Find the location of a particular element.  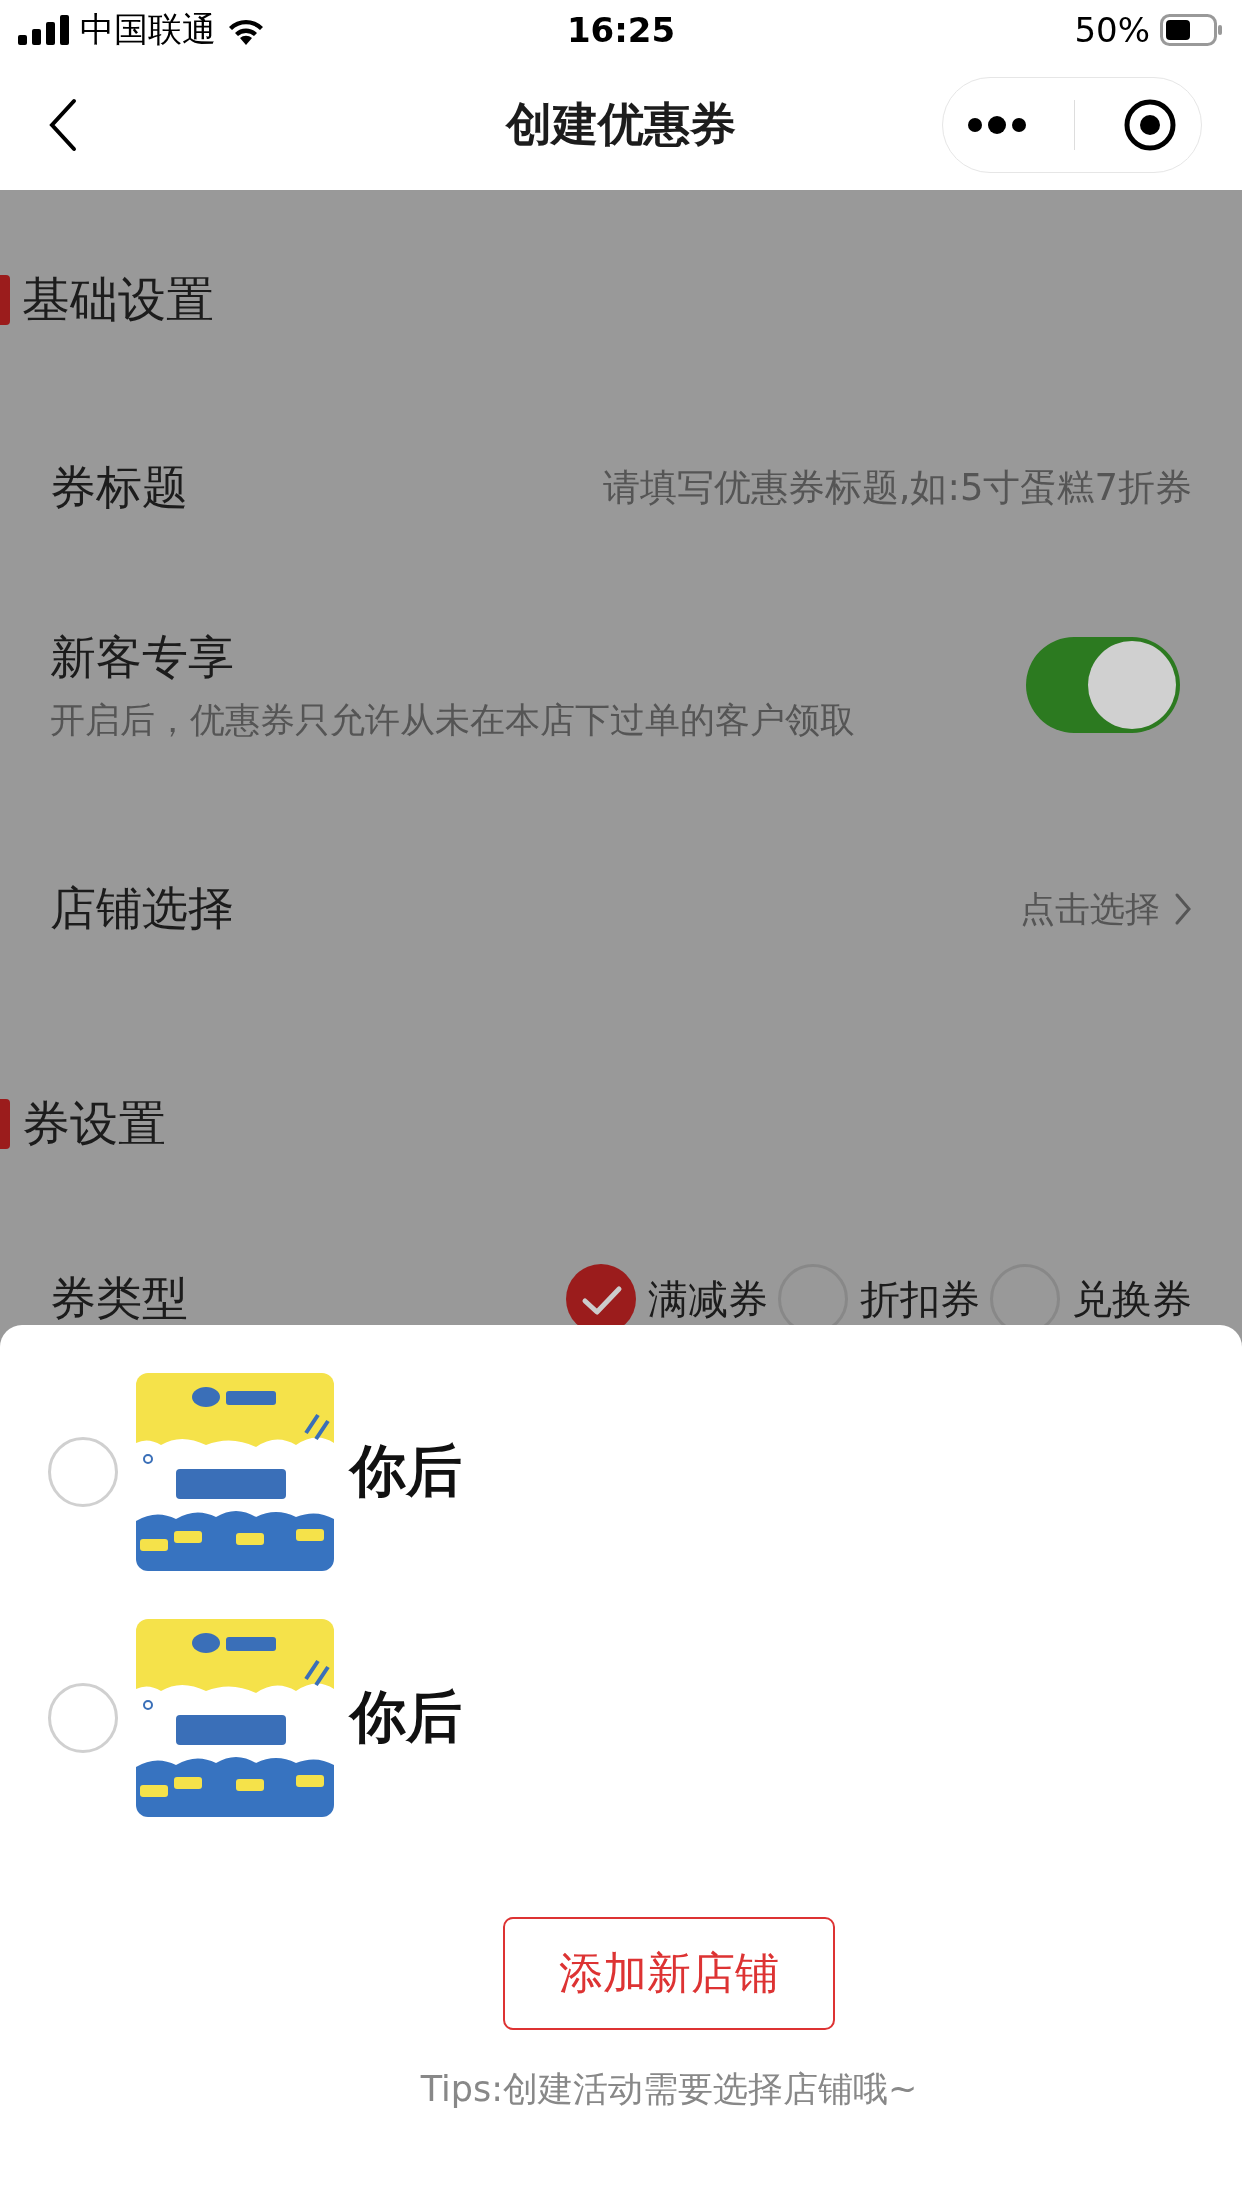

select-link: 点击选择 is located at coordinates (1090, 909).